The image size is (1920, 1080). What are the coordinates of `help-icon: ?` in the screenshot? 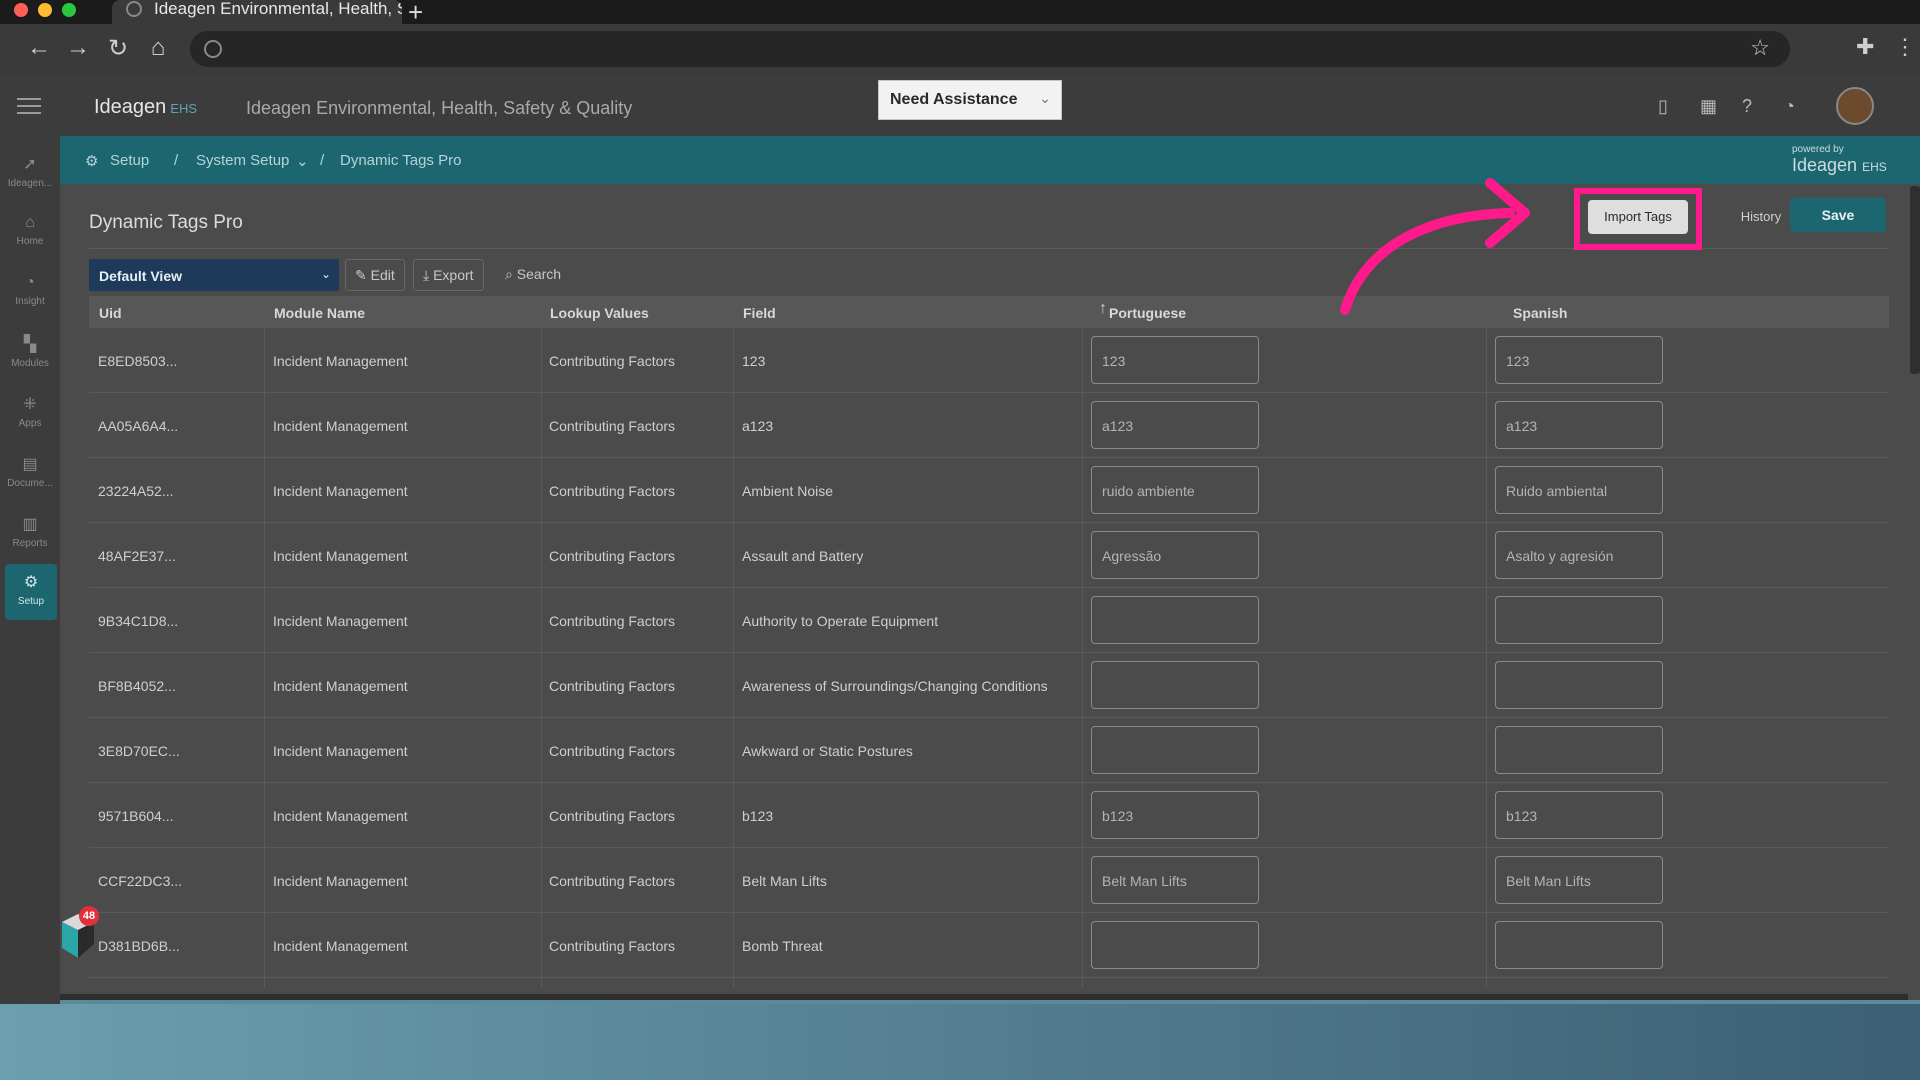 It's located at (1747, 106).